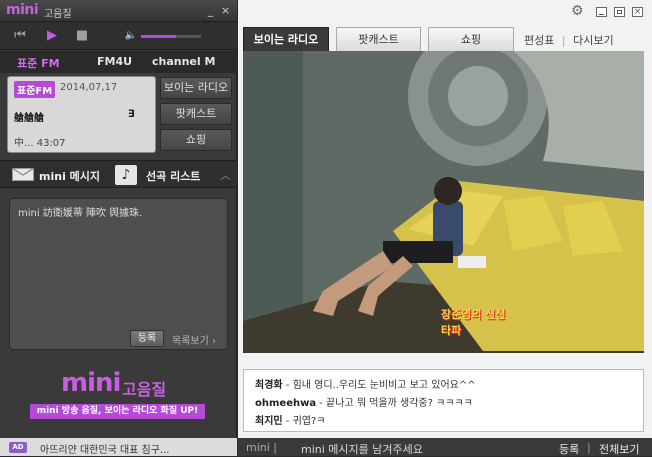 The width and height of the screenshot is (652, 457). I want to click on envelope-icon, so click(23, 174).